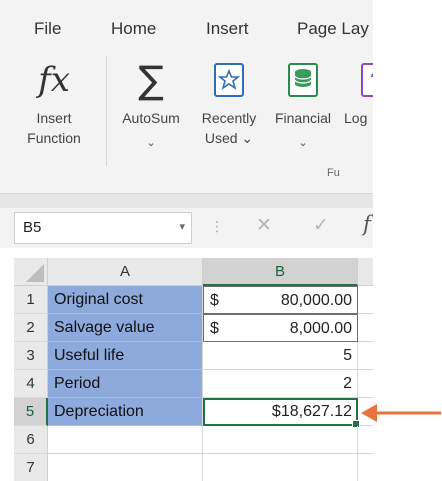  I want to click on name-box-value: B5, so click(32, 227).